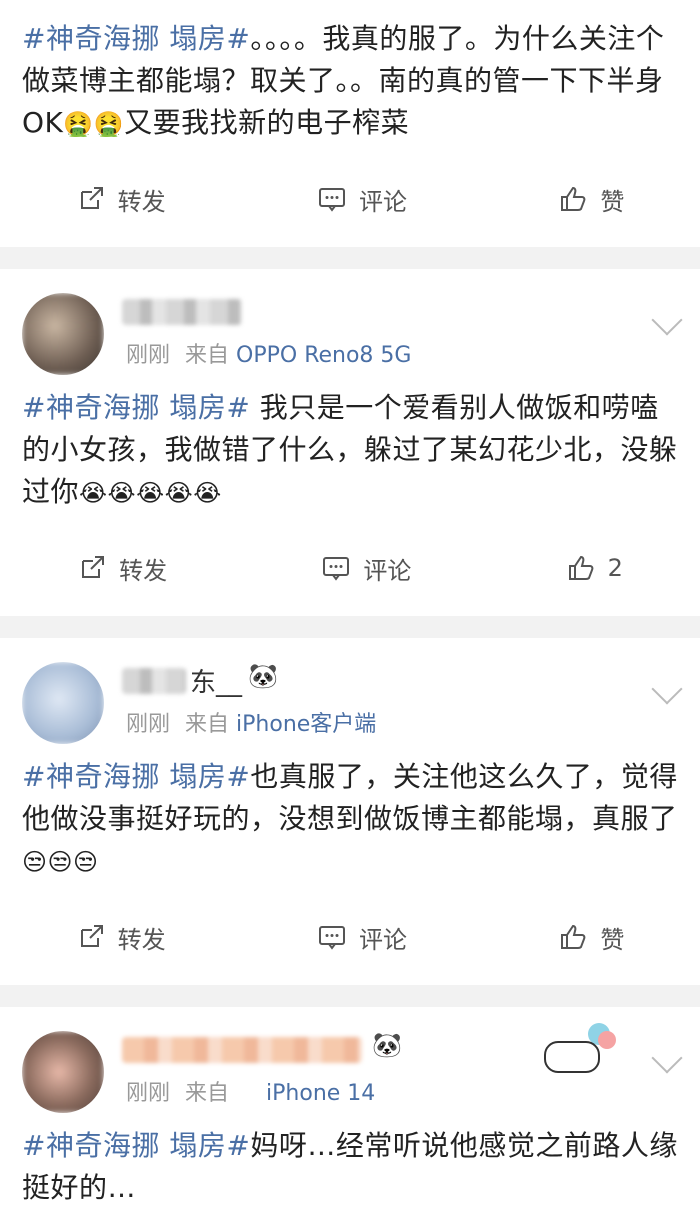 The image size is (700, 1227). I want to click on post-header: 东__ 🐼 刚刚 来自 iPhone客户端, so click(350, 693).